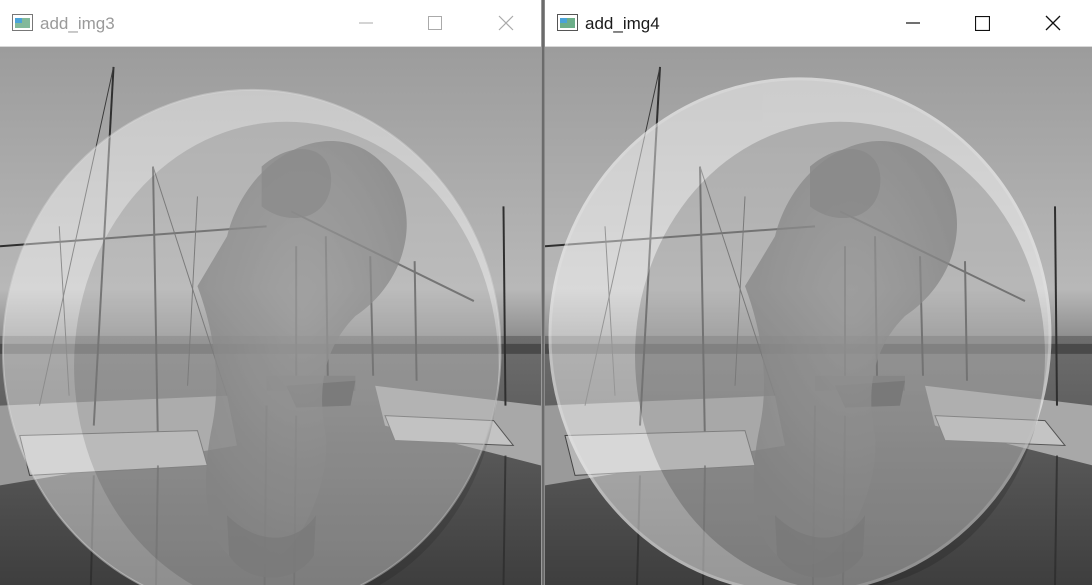  What do you see at coordinates (818, 23) in the screenshot?
I see `titlebar: add_img4` at bounding box center [818, 23].